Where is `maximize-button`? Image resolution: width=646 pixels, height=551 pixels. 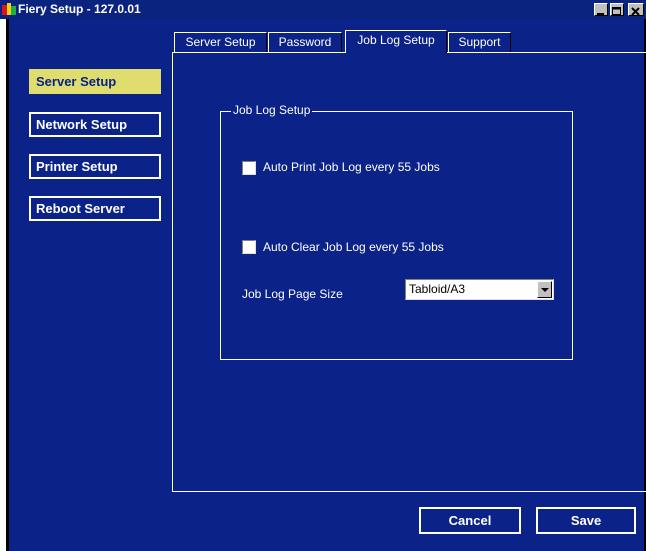
maximize-button is located at coordinates (617, 9).